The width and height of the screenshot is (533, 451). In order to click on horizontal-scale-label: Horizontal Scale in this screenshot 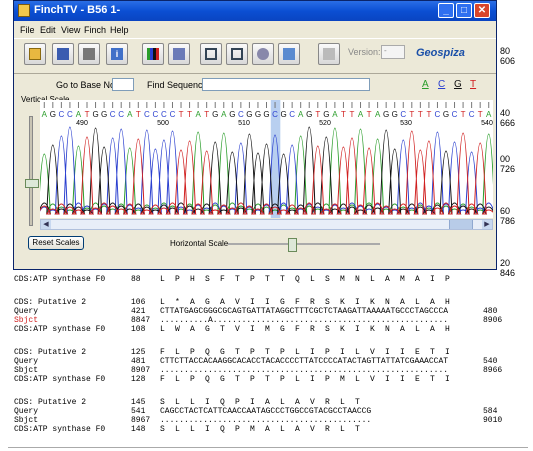, I will do `click(199, 243)`.